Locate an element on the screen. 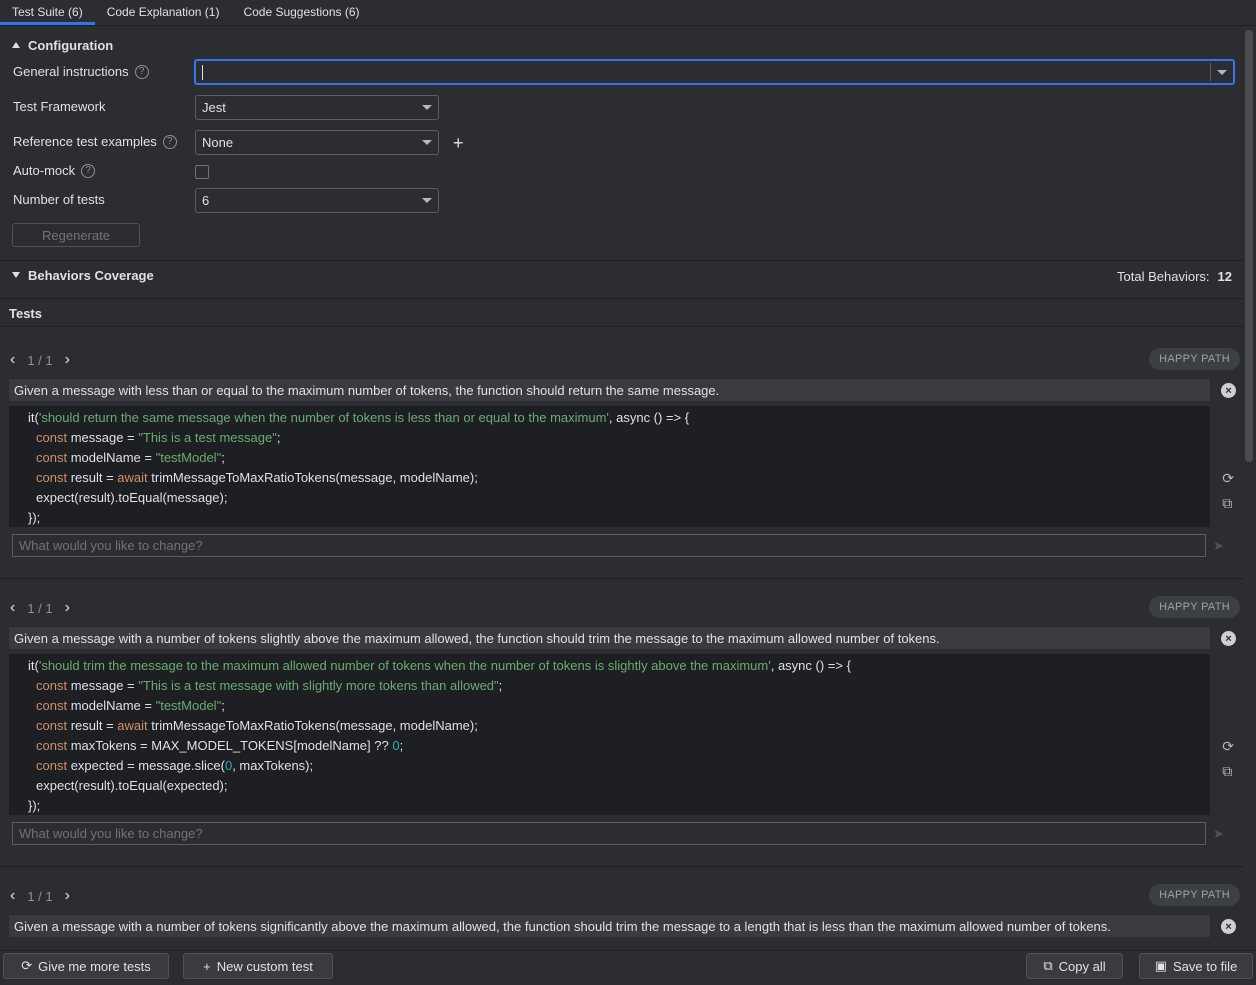 The height and width of the screenshot is (985, 1256). copy-all-button: ⧉ Copy all is located at coordinates (1074, 966).